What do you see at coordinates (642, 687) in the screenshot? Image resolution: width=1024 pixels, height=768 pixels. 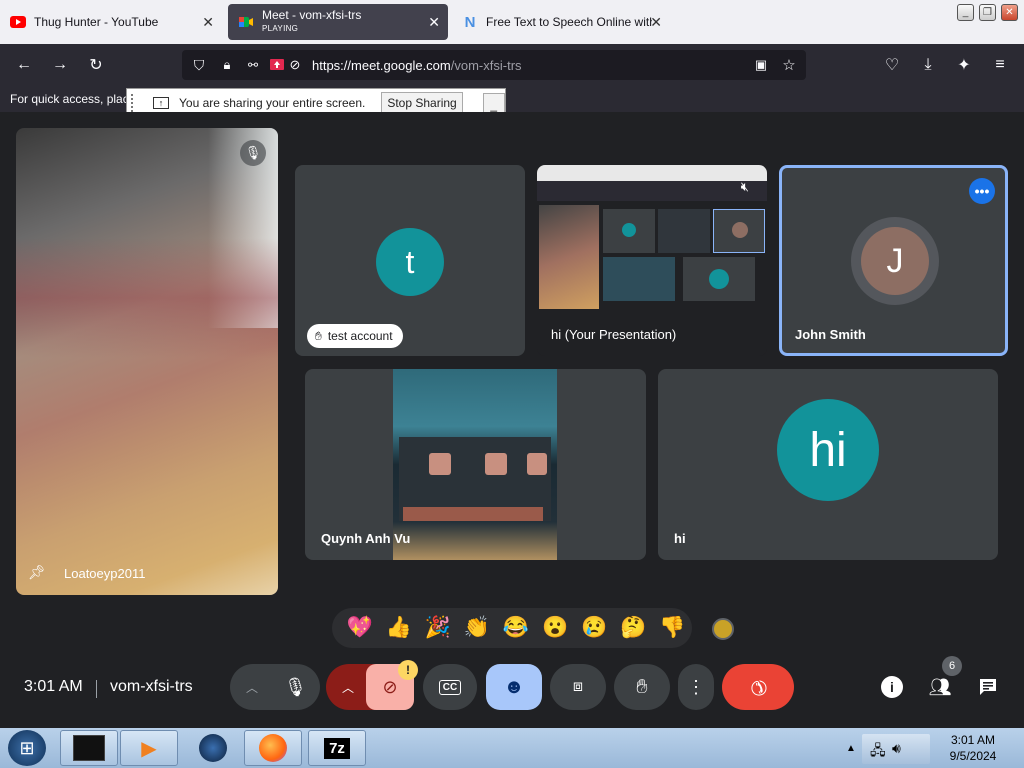 I see `raise-hand-button: ✋︎` at bounding box center [642, 687].